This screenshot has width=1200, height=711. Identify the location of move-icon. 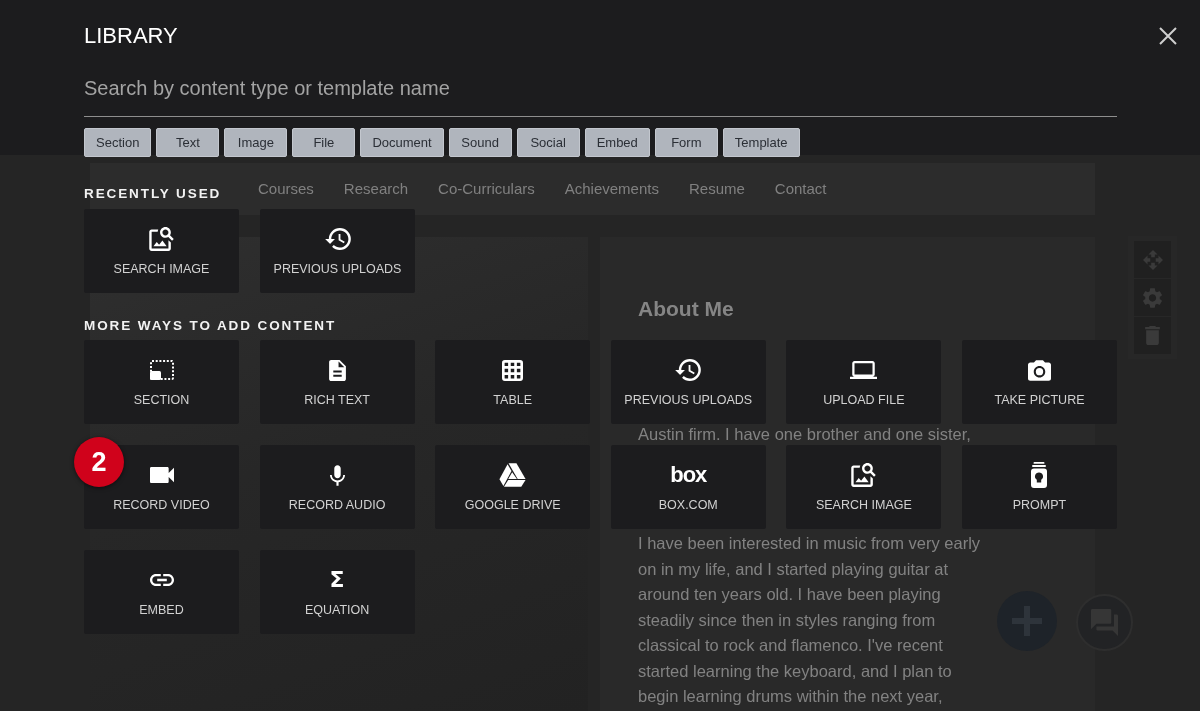
(1152, 259).